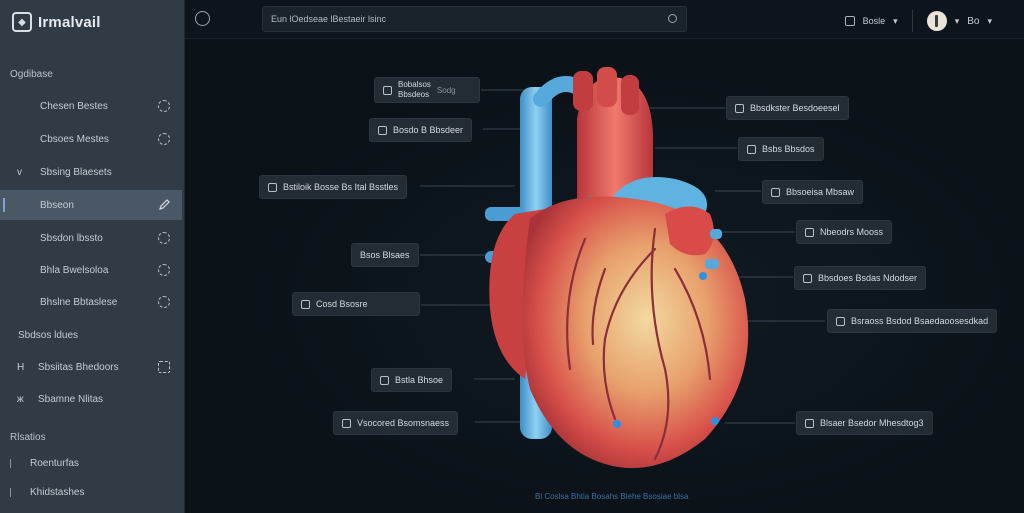 The width and height of the screenshot is (1024, 513). I want to click on label-text: Bsos Blsaes, so click(385, 255).